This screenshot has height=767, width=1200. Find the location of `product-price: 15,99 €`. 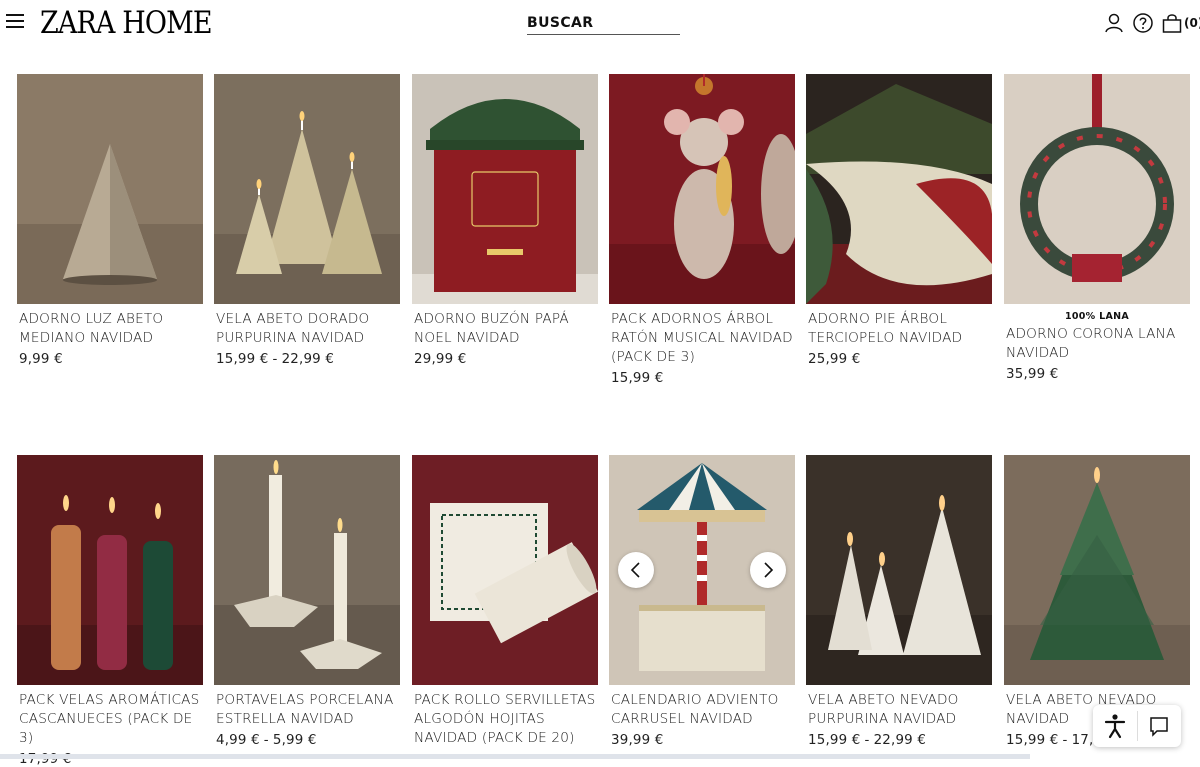

product-price: 15,99 € is located at coordinates (637, 378).